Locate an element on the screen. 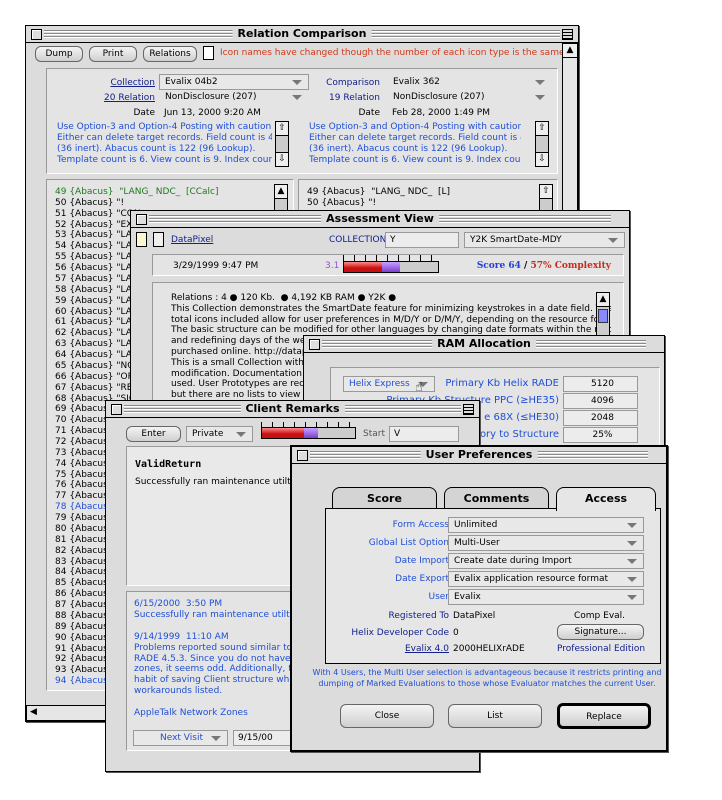 This screenshot has height=800, width=722. field-dropdown: Evalix application resource format is located at coordinates (546, 579).